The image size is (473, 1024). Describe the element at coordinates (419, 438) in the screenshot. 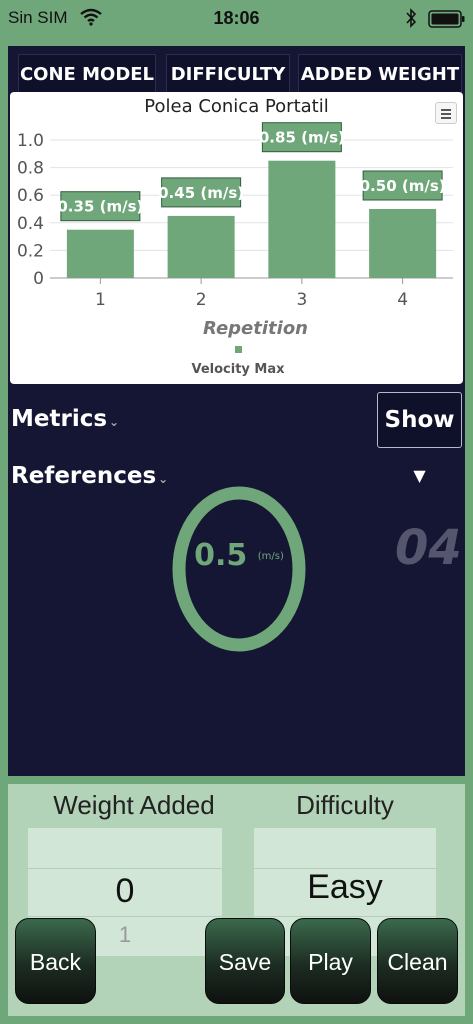

I see `show-button: Show ▼` at that location.